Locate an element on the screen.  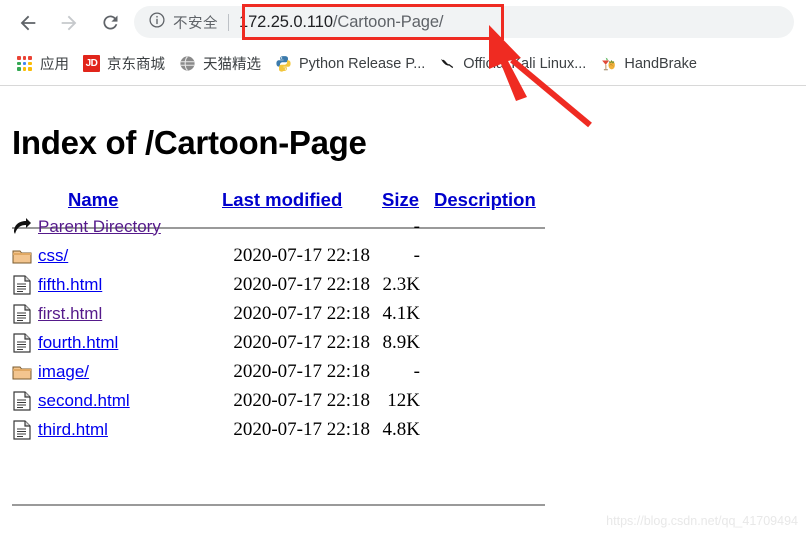
footer-rule is located at coordinates (278, 505).